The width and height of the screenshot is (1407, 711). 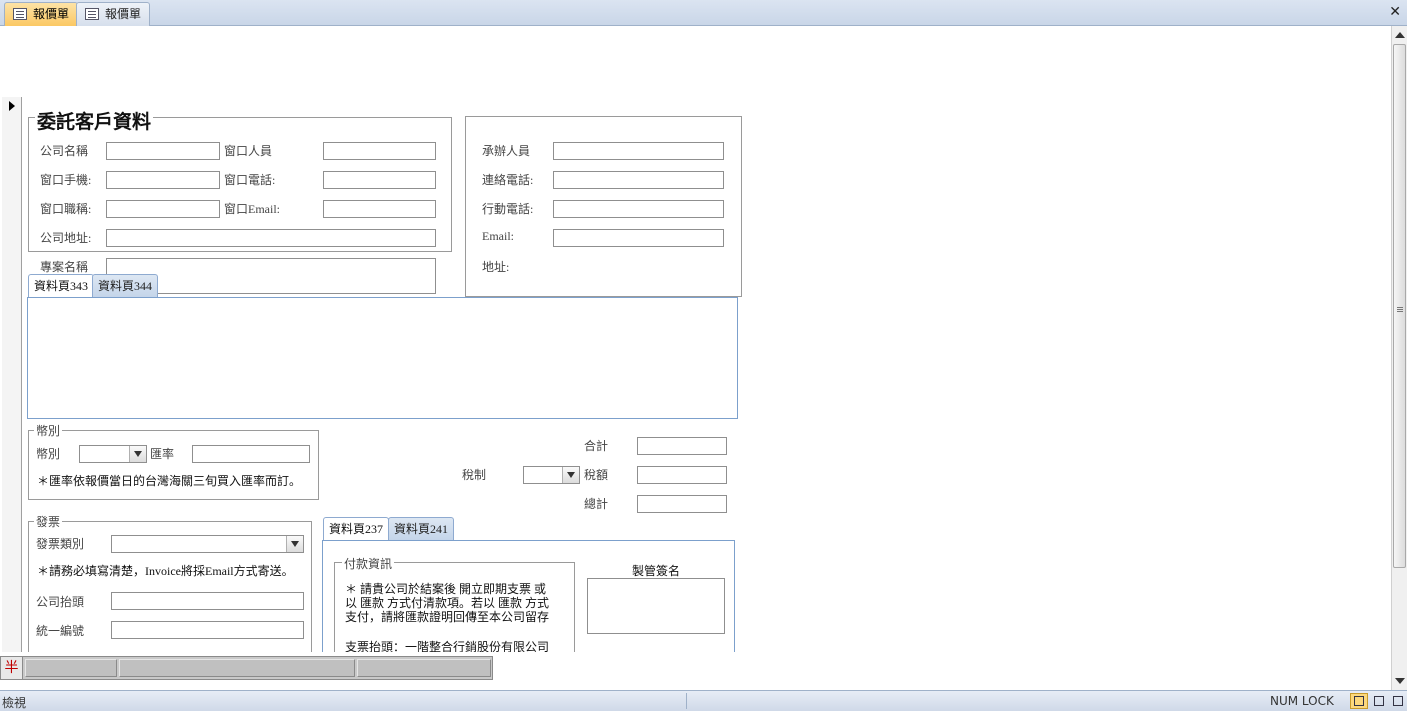 What do you see at coordinates (207, 601) in the screenshot?
I see `invoice-header-field` at bounding box center [207, 601].